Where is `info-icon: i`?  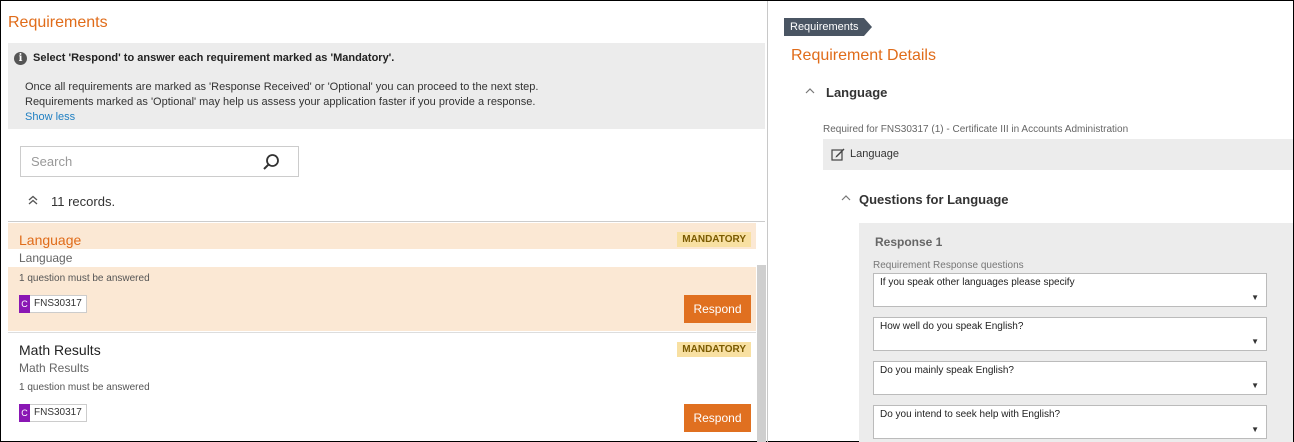
info-icon: i is located at coordinates (20, 58).